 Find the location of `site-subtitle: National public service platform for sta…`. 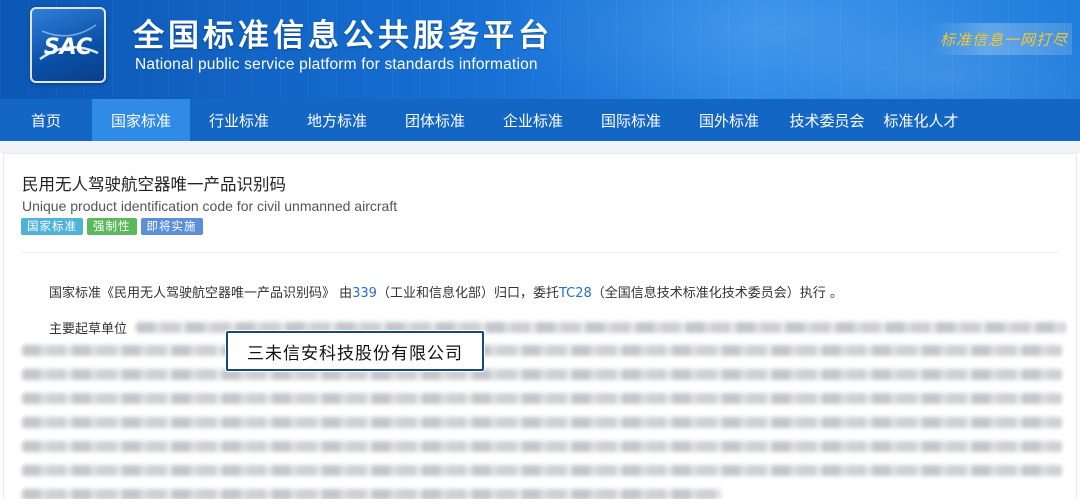

site-subtitle: National public service platform for sta… is located at coordinates (336, 64).